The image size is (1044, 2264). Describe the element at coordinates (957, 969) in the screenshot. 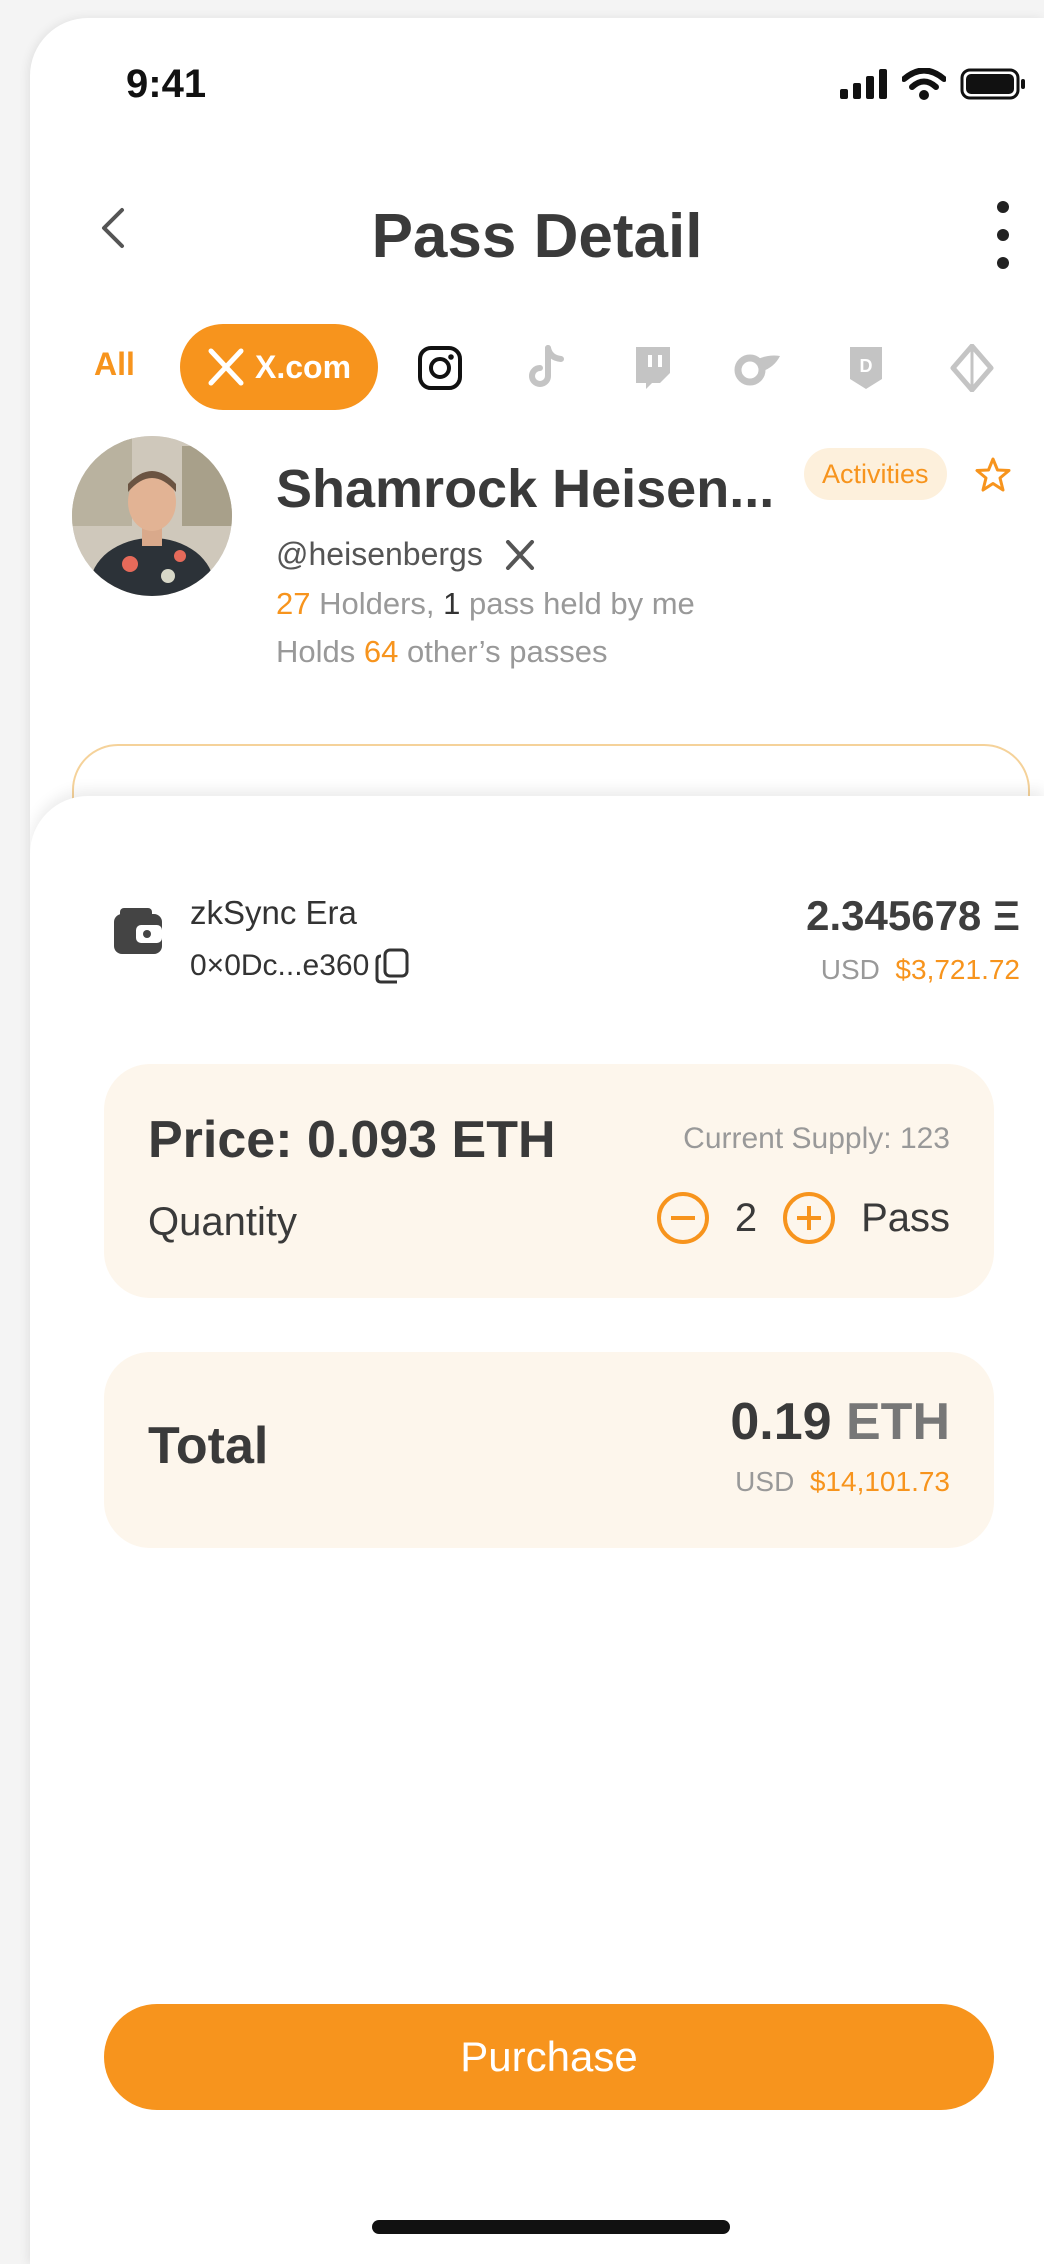

I see `usd-value: $3,721.72` at that location.